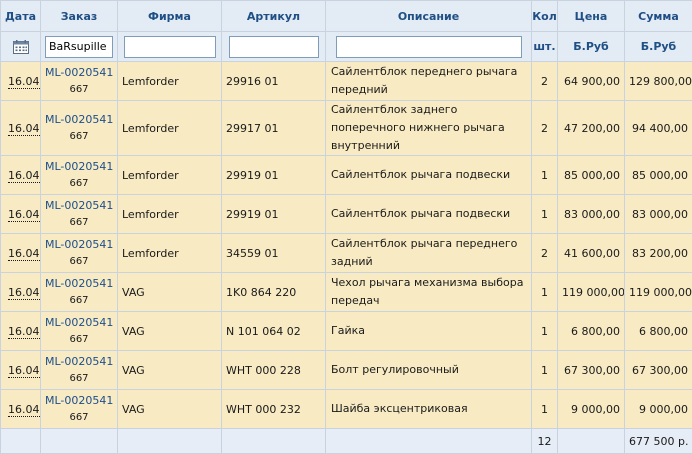  I want to click on sum-cell: 85 000,00, so click(658, 175).